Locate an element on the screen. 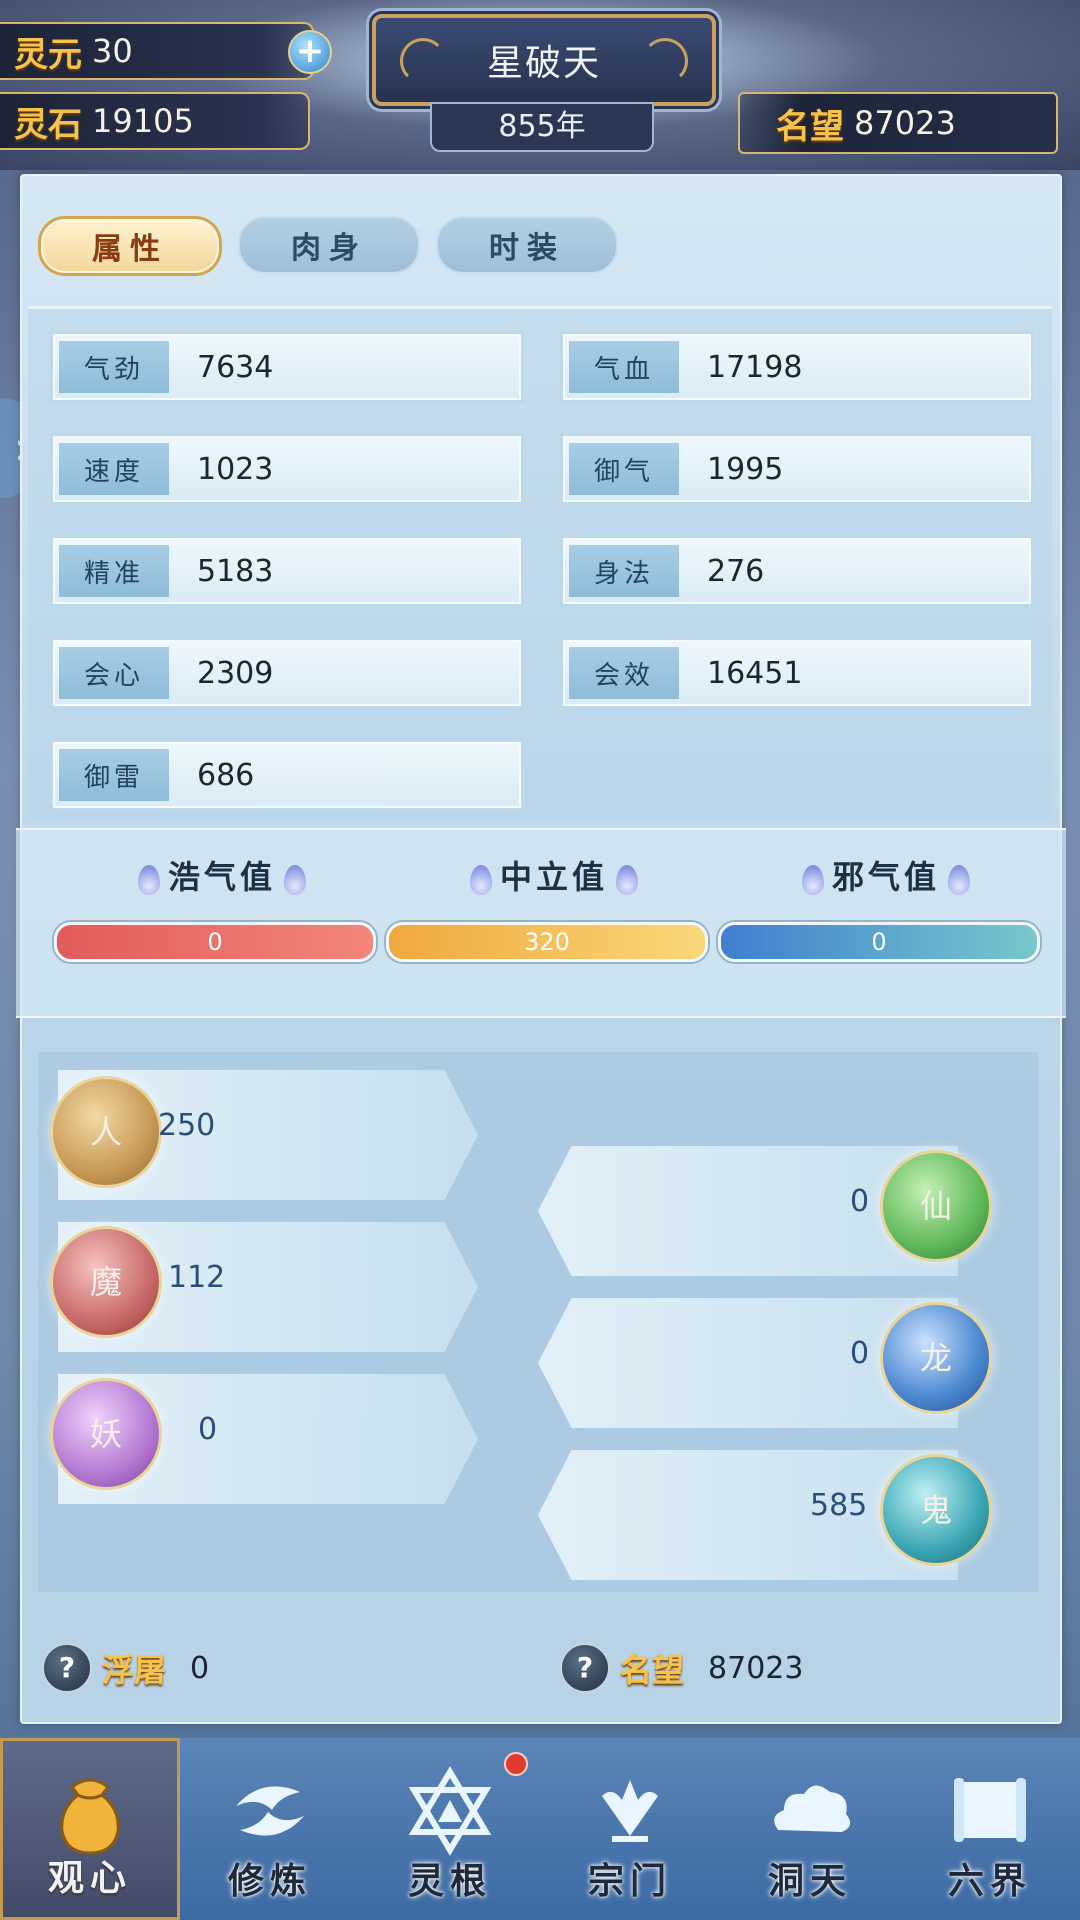 This screenshot has height=1920, width=1080. attr-label: 气劲 is located at coordinates (114, 367).